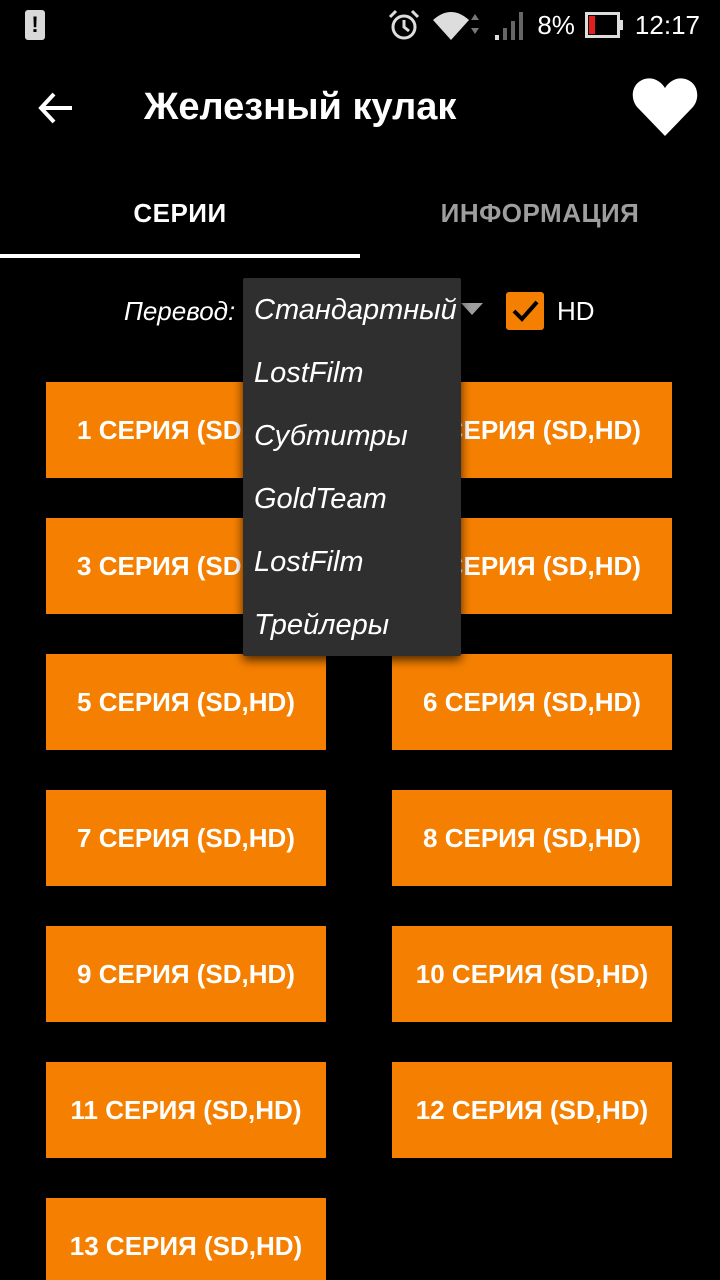 This screenshot has height=1280, width=720. I want to click on episode-button: 10 СЕРИЯ (SD,HD), so click(532, 974).